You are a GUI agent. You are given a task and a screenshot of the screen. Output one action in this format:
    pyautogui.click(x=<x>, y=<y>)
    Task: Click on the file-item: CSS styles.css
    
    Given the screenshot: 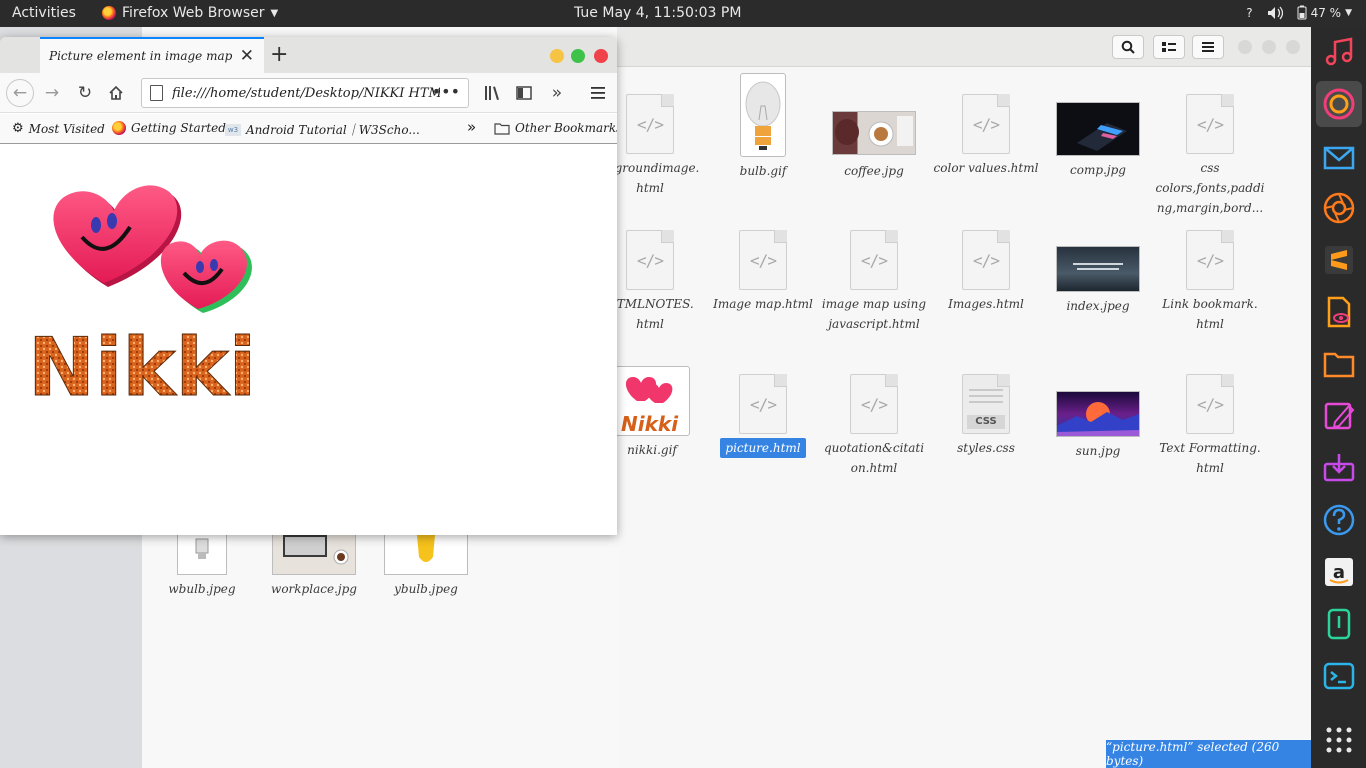 What is the action you would take?
    pyautogui.click(x=986, y=416)
    